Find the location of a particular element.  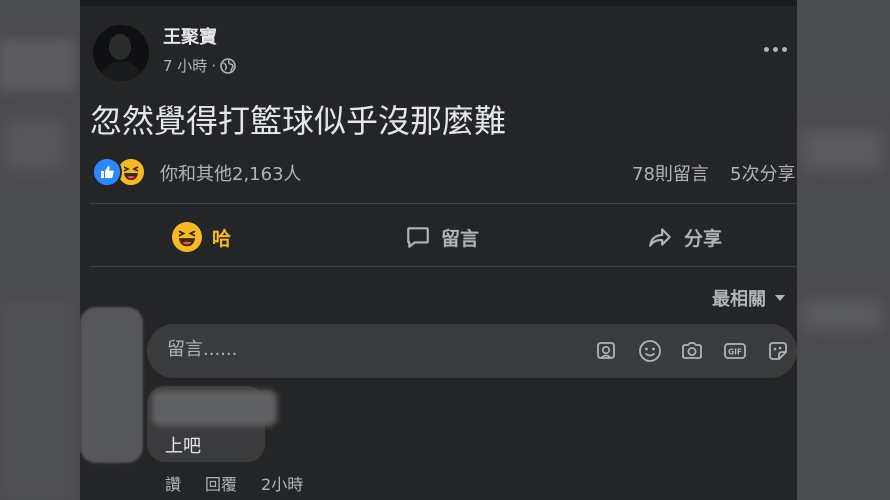

sort-label: 最相關 is located at coordinates (739, 299).